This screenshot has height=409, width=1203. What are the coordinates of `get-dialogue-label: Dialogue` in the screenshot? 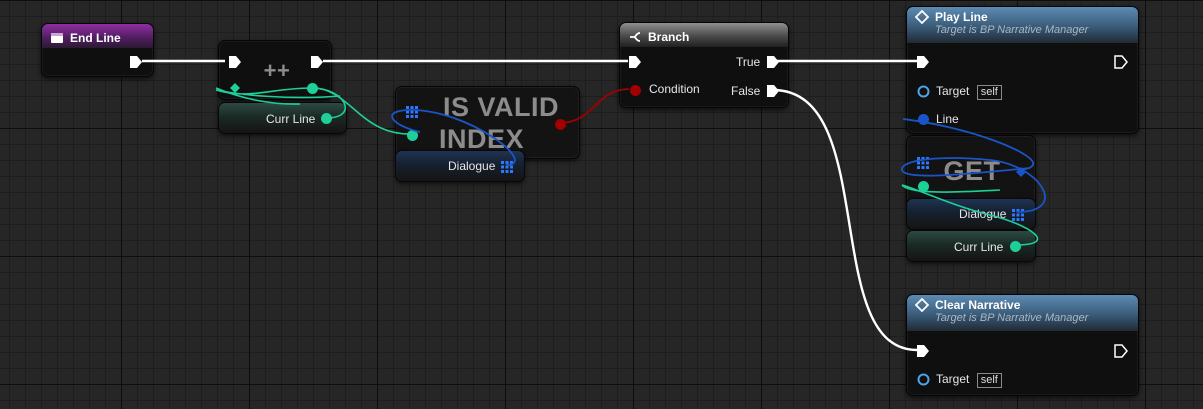 It's located at (983, 214).